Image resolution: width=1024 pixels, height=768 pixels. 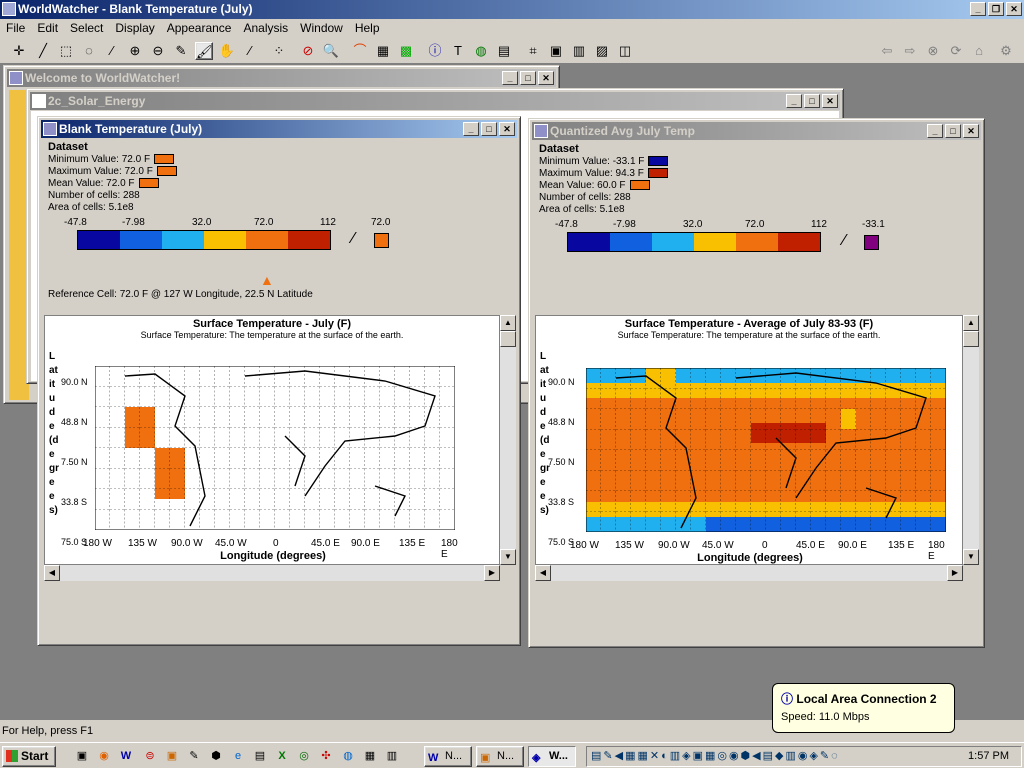 I want to click on no-pan-icon: ⊘, so click(x=308, y=51).